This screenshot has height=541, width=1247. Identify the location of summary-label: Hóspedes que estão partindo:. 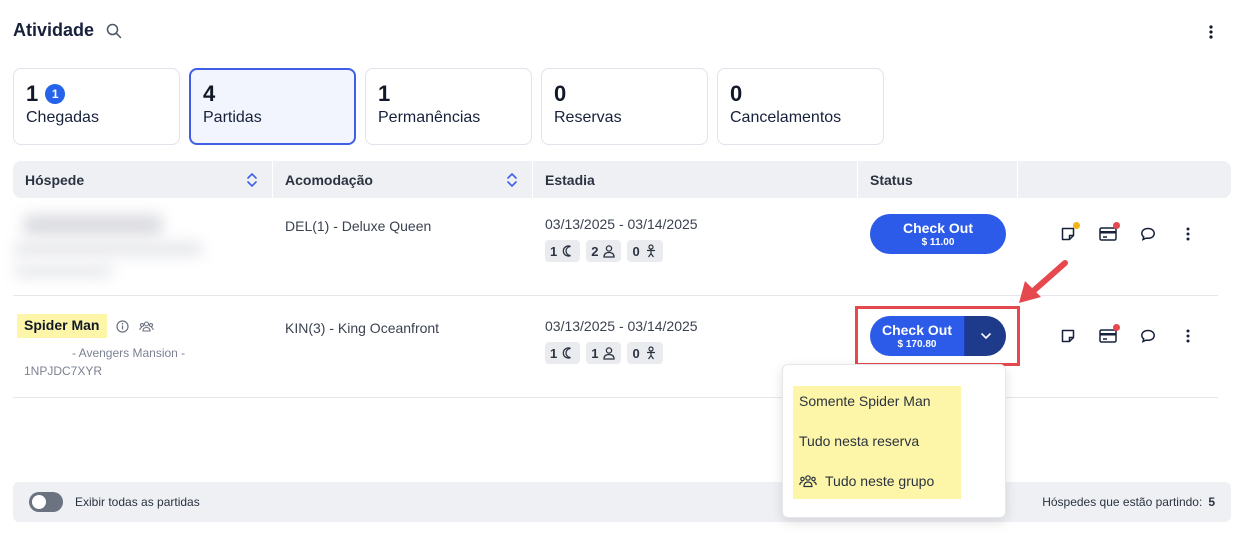
(1122, 502).